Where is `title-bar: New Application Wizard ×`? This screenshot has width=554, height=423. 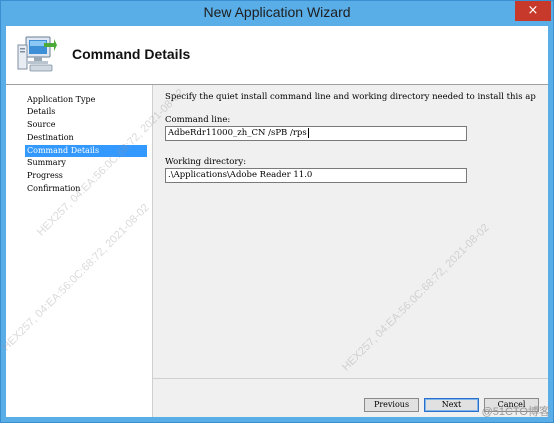 title-bar: New Application Wizard × is located at coordinates (277, 13).